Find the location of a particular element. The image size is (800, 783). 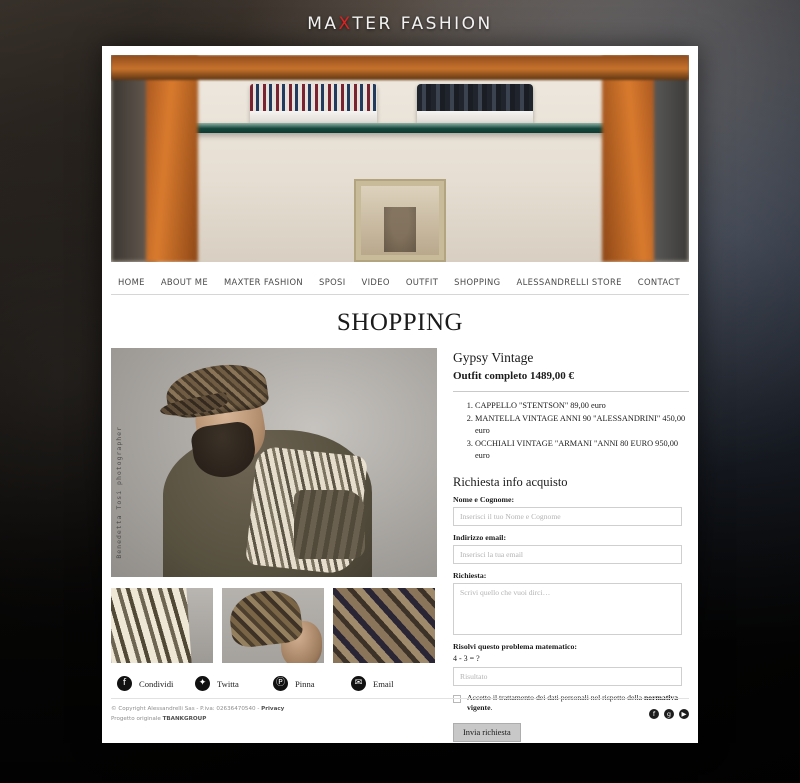

nav-outfit: OUTFIT is located at coordinates (422, 282).